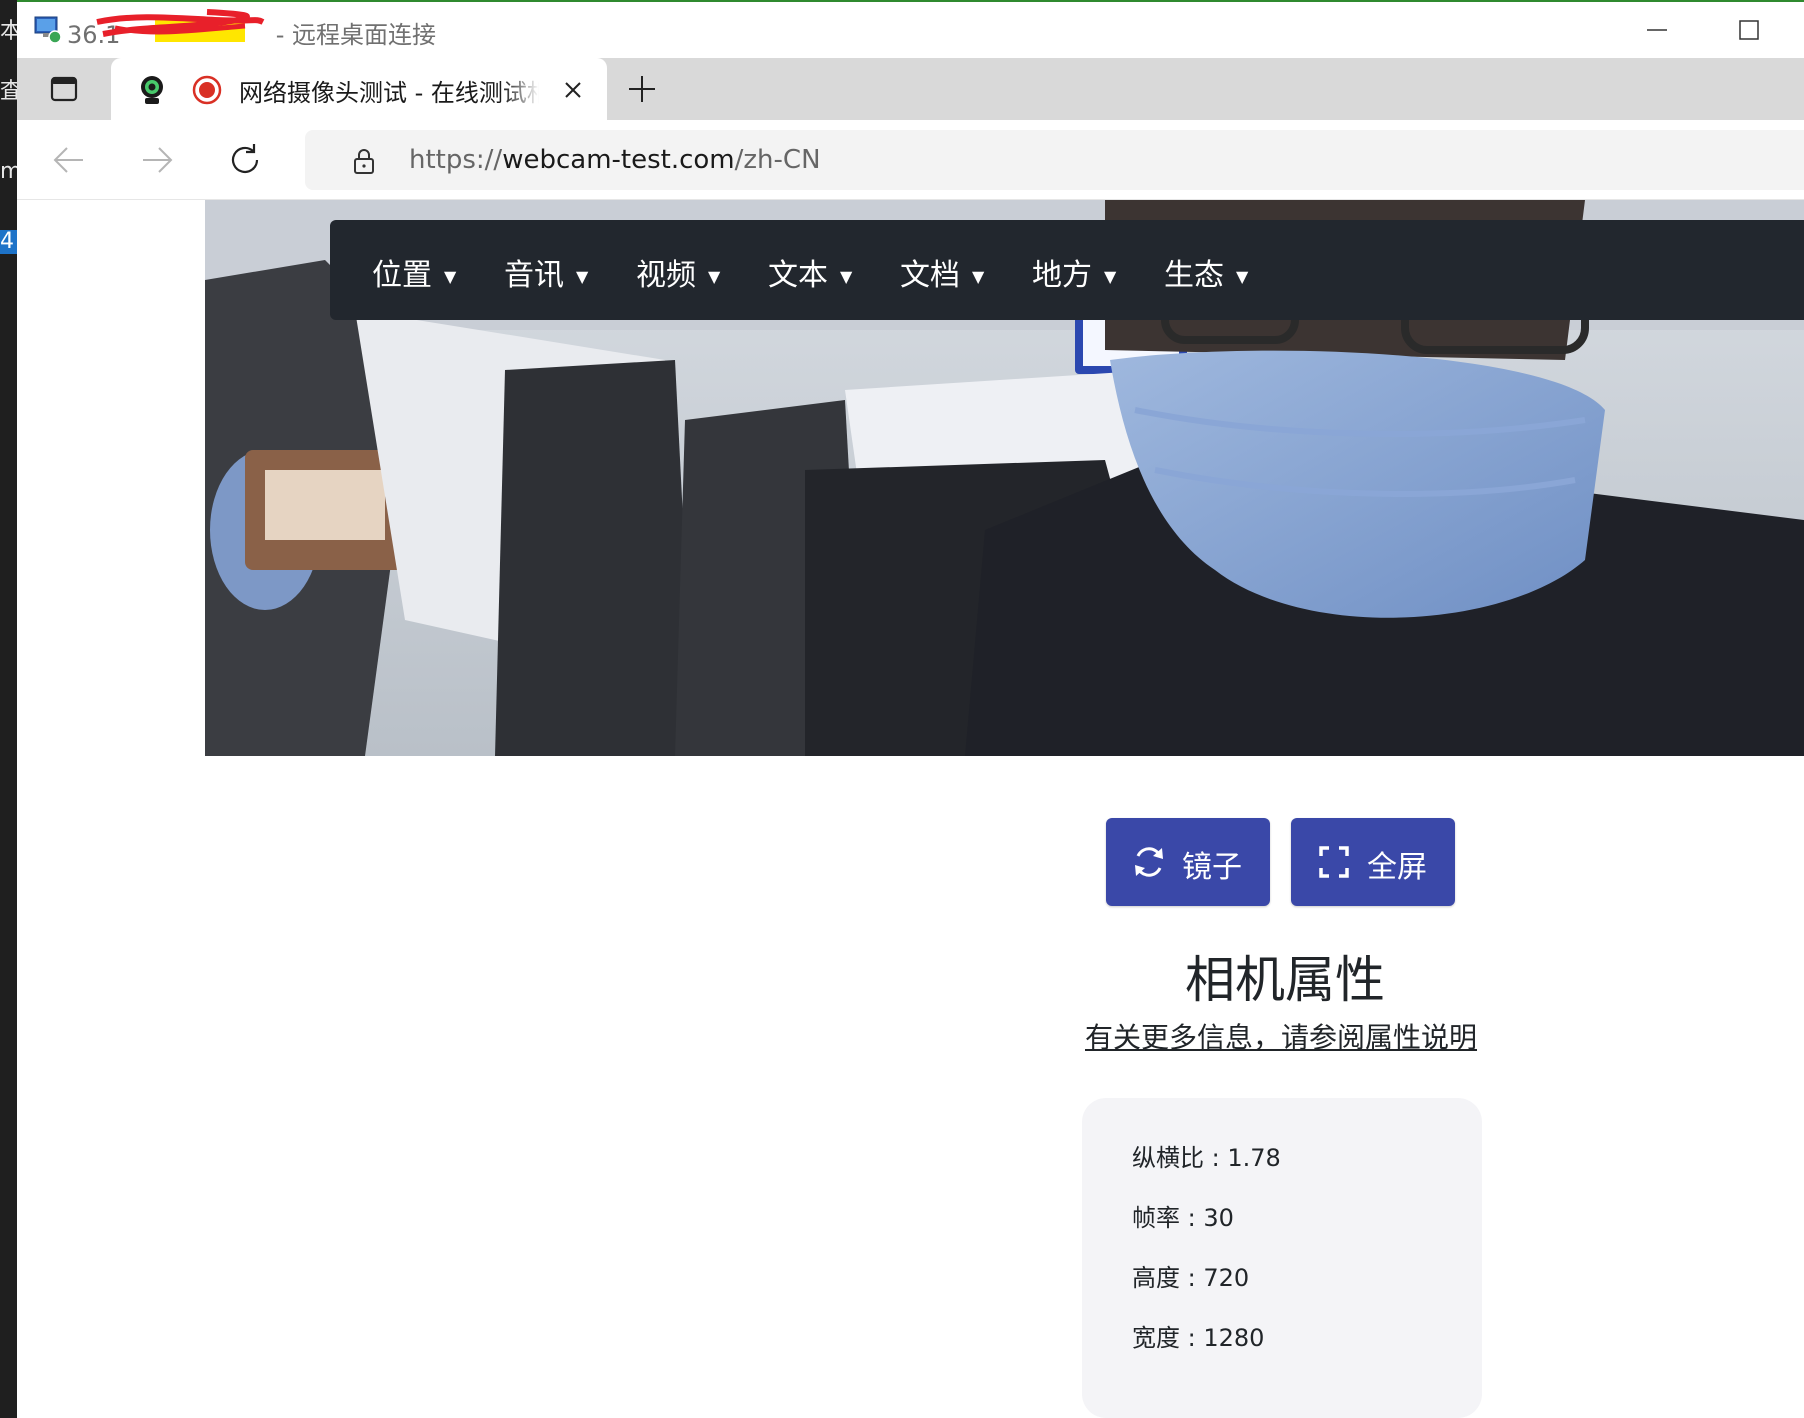  What do you see at coordinates (1281, 1036) in the screenshot?
I see `properties-info-link: 有关更多信息，请参阅属性说明` at bounding box center [1281, 1036].